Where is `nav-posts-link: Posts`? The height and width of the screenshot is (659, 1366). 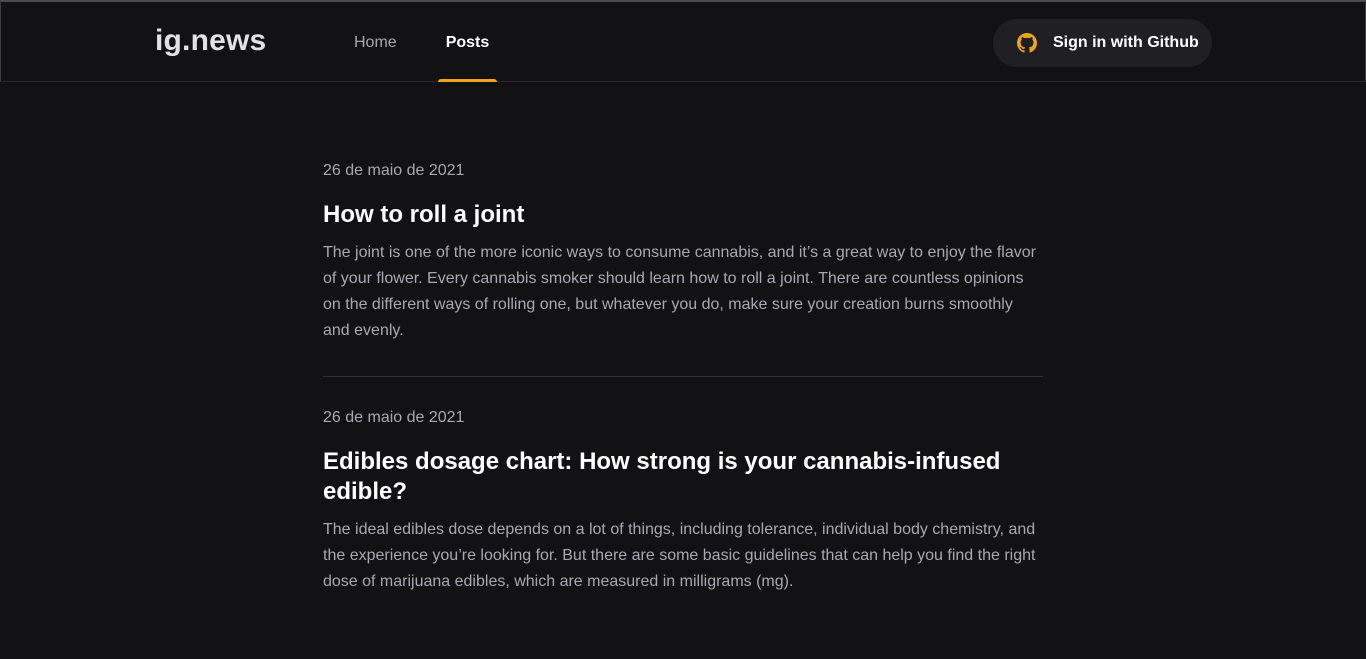
nav-posts-link: Posts is located at coordinates (467, 42).